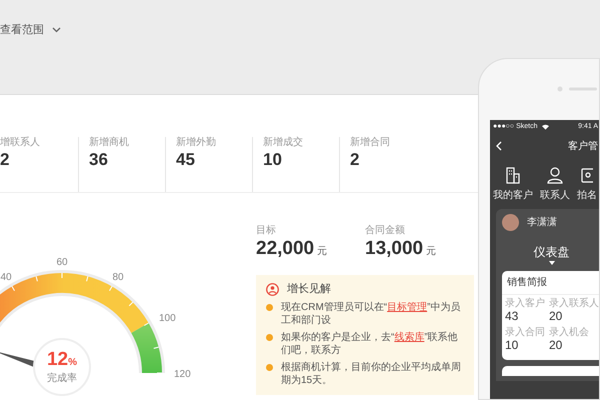 This screenshot has height=400, width=600. What do you see at coordinates (6, 277) in the screenshot?
I see `tick-label: 40` at bounding box center [6, 277].